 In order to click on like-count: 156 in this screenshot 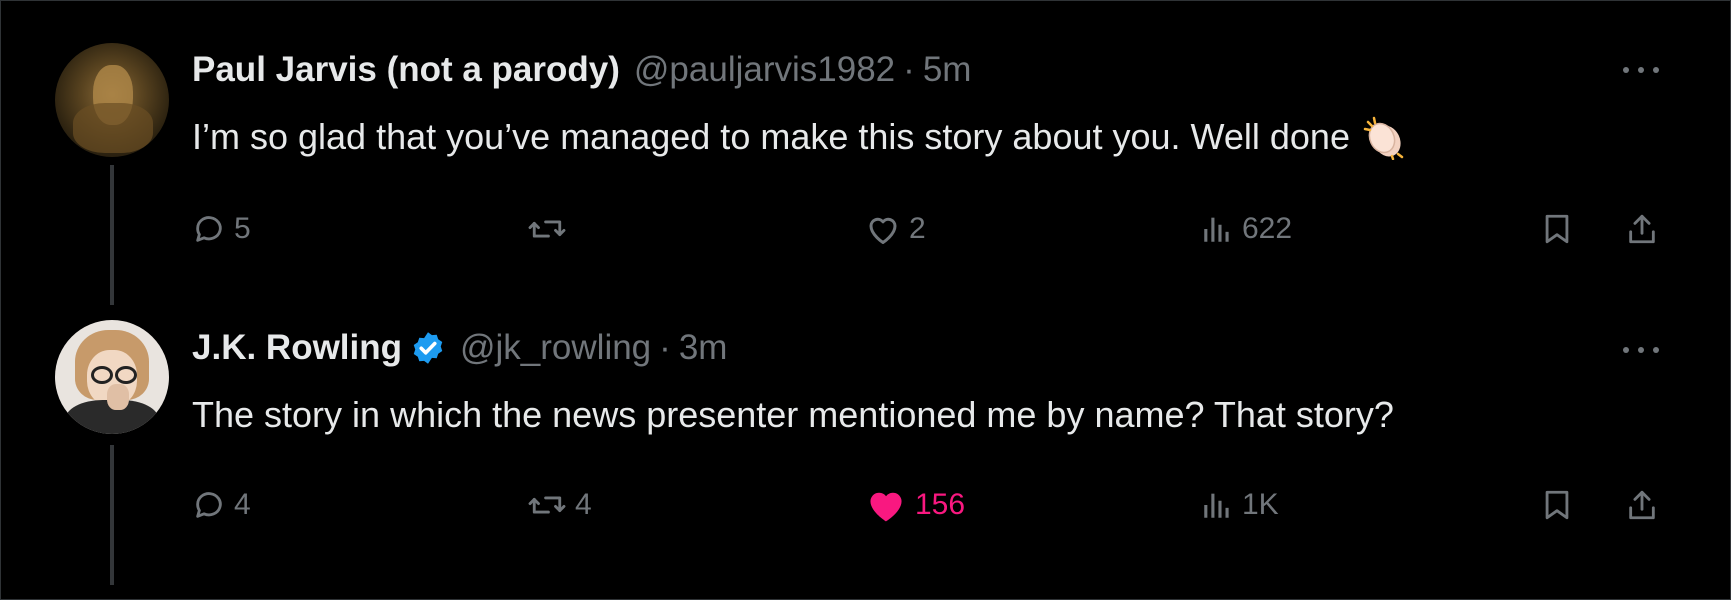, I will do `click(940, 504)`.